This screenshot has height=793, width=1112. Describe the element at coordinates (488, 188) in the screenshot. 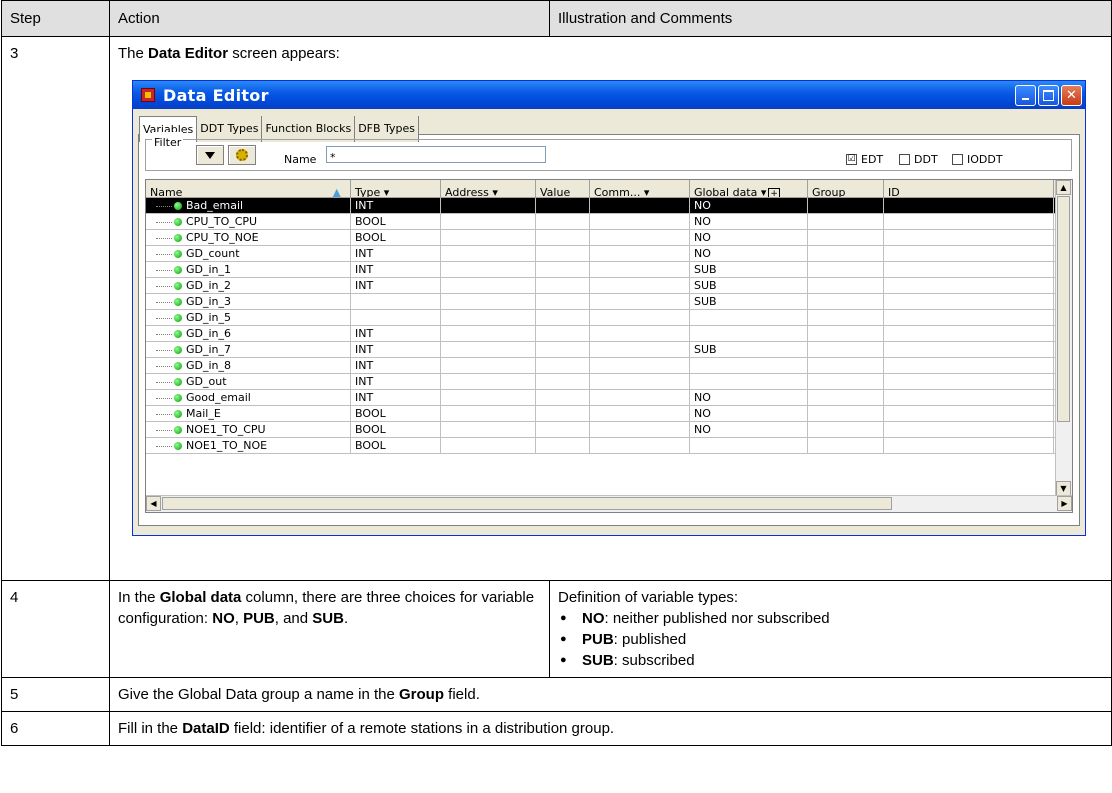

I see `col-address: Address ▾` at that location.